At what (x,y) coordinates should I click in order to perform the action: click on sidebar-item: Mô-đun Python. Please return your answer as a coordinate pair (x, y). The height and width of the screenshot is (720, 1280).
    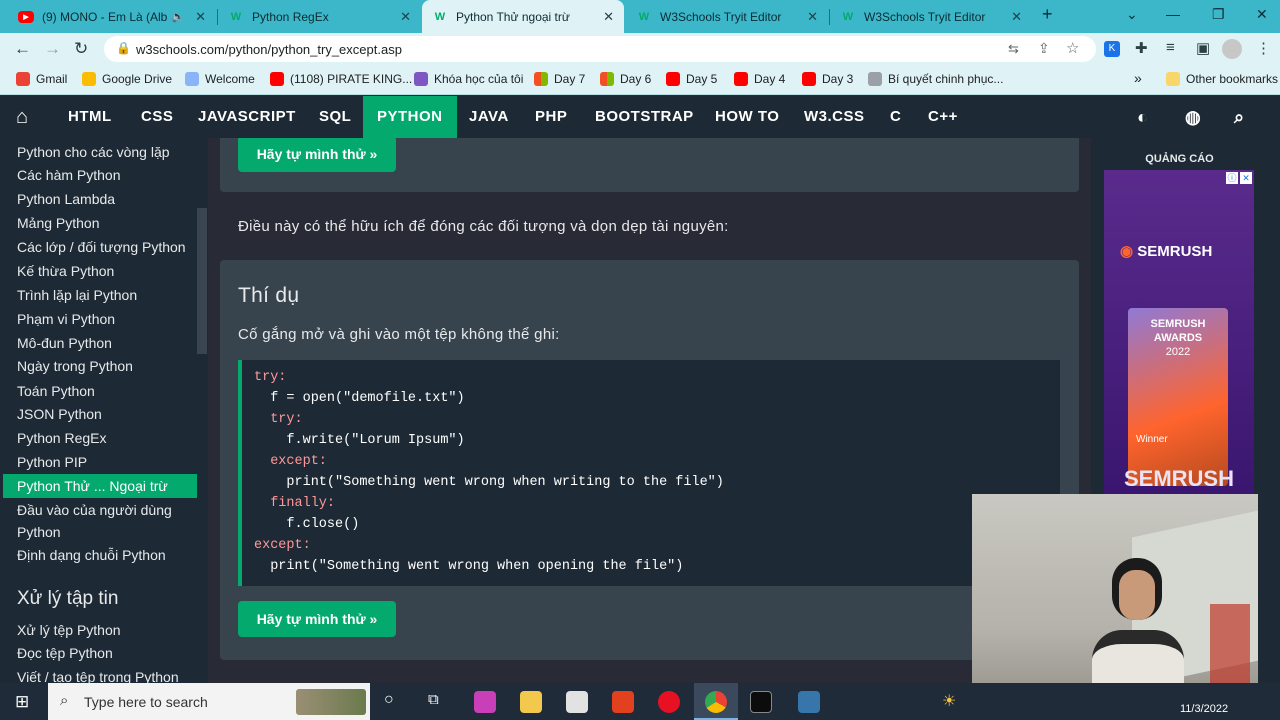
    Looking at the image, I should click on (64, 343).